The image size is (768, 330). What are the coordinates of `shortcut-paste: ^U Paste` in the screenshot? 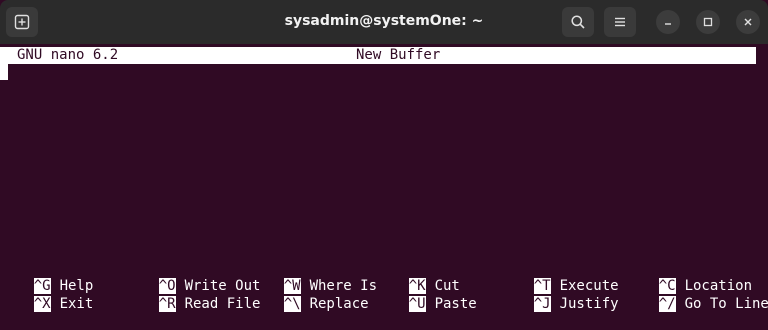 It's located at (426, 295).